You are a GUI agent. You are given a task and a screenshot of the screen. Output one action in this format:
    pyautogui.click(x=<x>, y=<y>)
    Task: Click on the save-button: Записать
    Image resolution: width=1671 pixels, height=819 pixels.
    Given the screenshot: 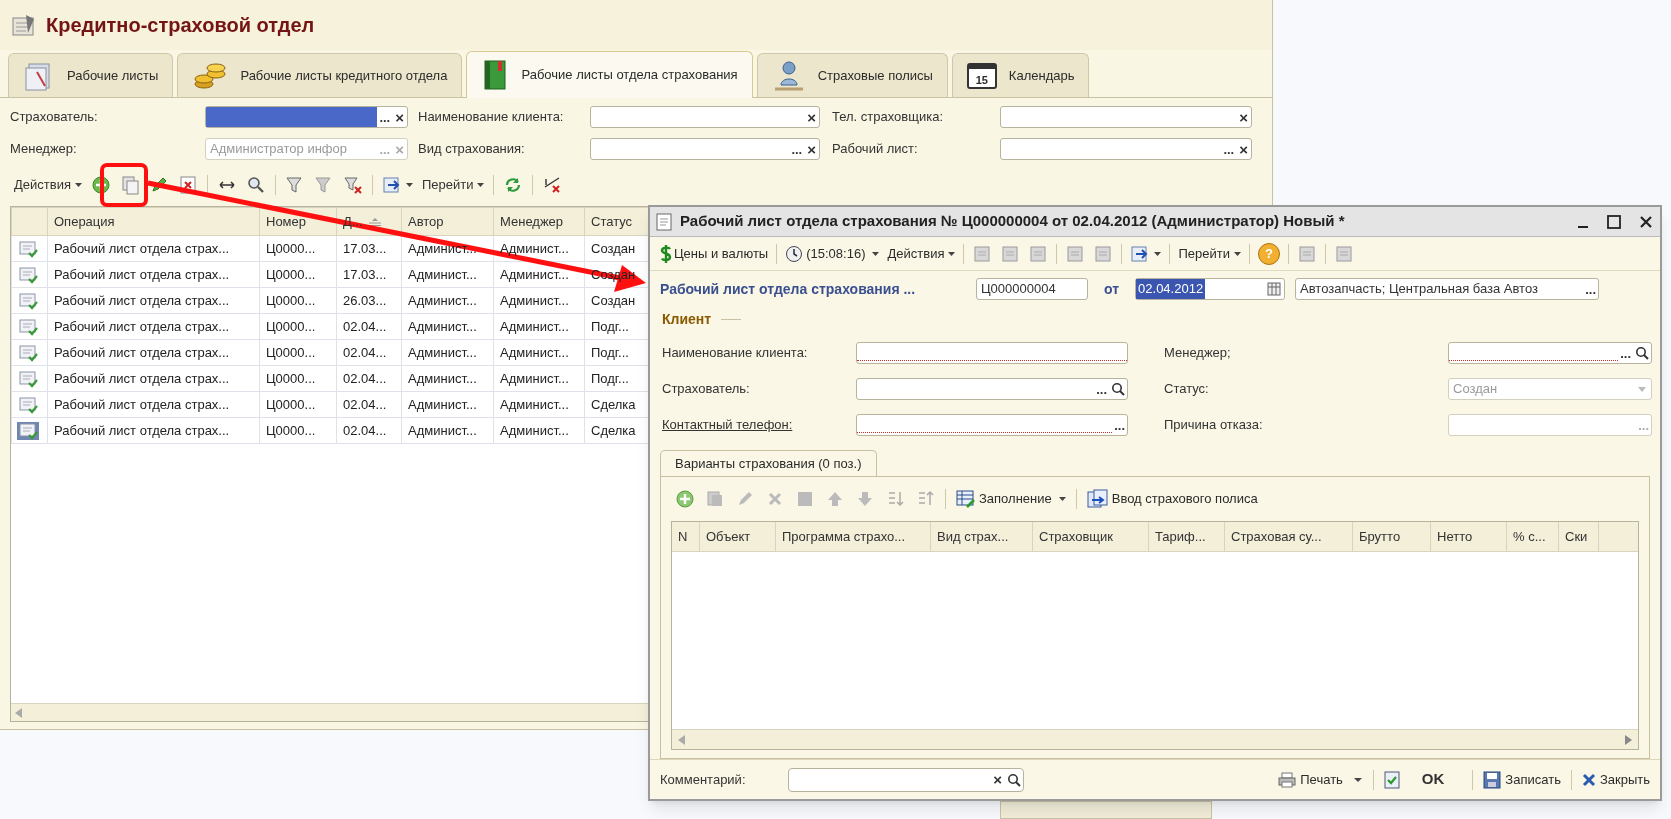 What is the action you would take?
    pyautogui.click(x=1522, y=779)
    